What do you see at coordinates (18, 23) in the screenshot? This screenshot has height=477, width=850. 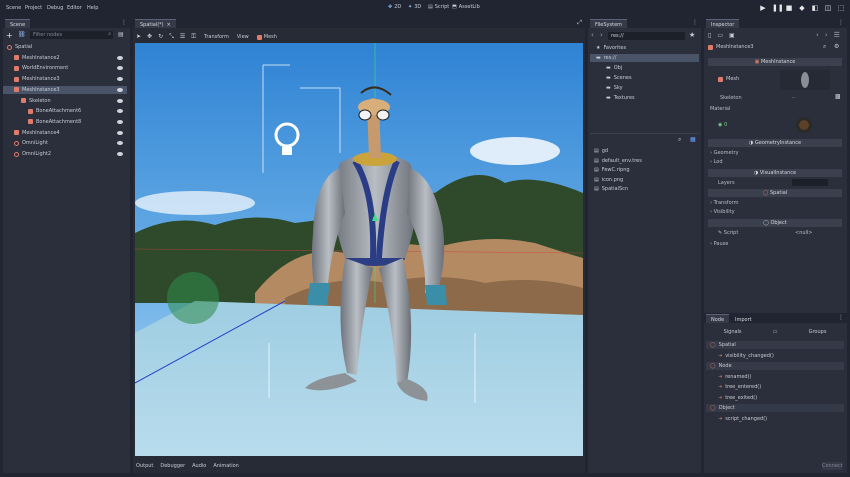 I see `tab-scene: Scene` at bounding box center [18, 23].